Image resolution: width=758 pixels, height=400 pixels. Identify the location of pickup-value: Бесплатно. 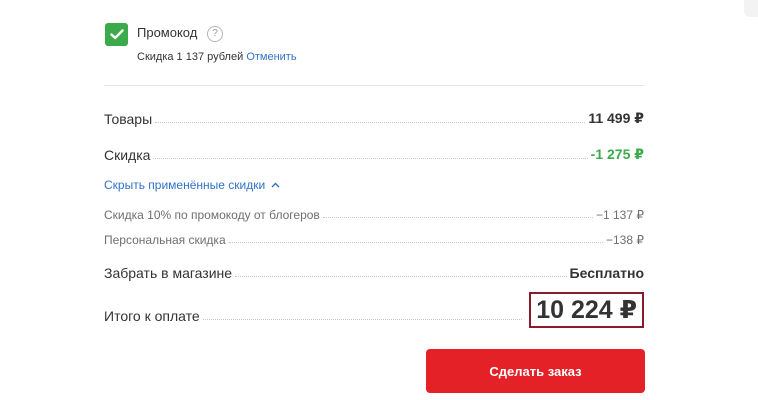
(606, 273).